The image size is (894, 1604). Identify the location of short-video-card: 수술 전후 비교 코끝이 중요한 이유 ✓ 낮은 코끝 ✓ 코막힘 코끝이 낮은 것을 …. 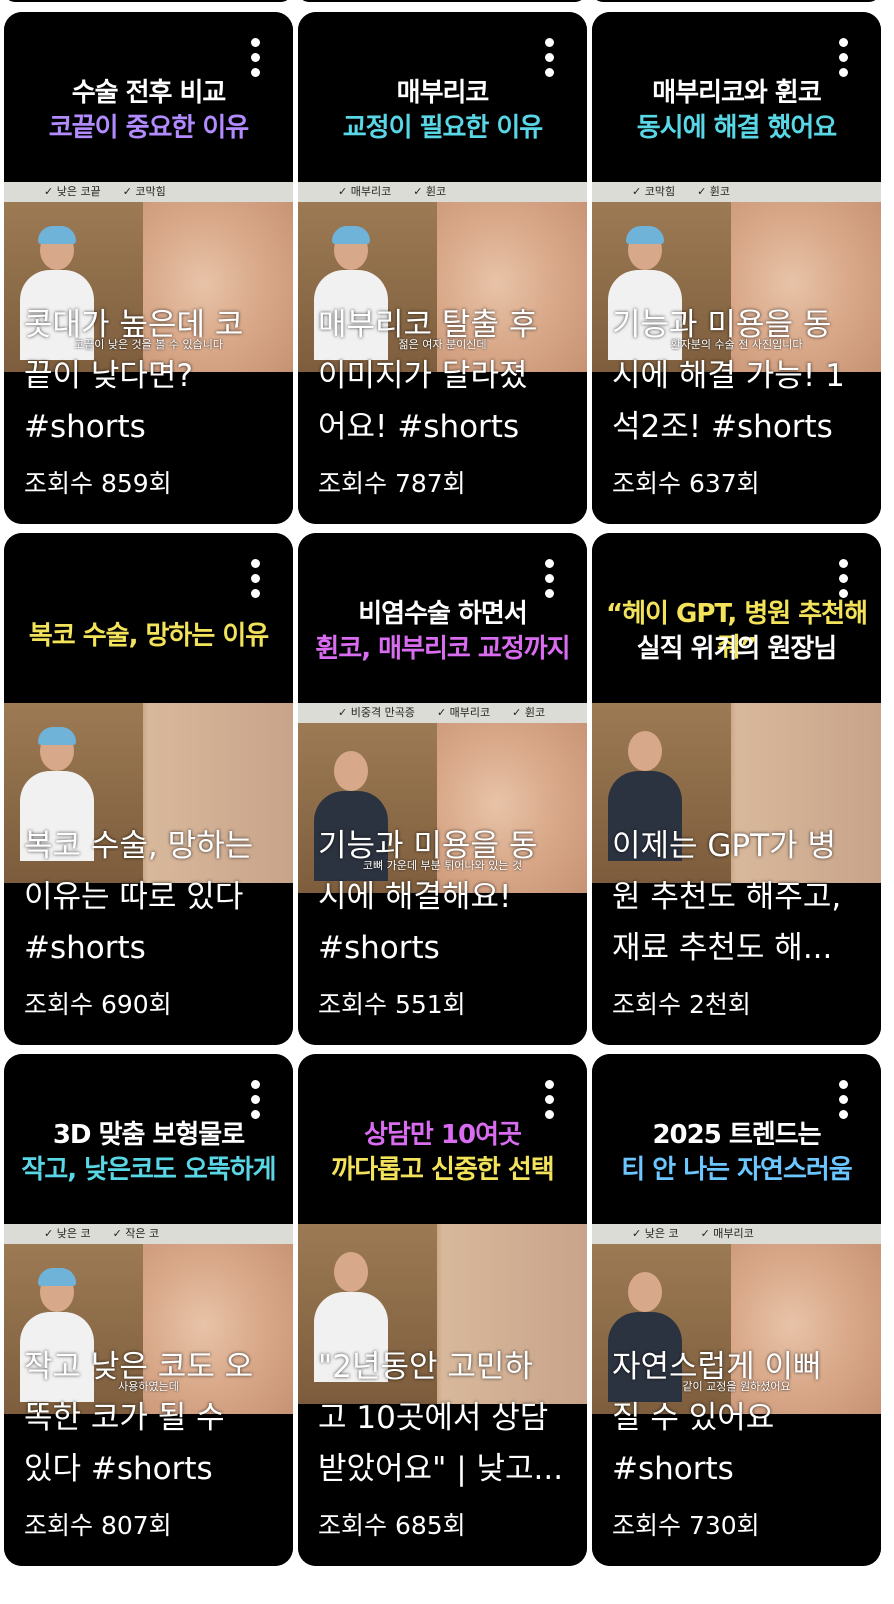
(148, 268).